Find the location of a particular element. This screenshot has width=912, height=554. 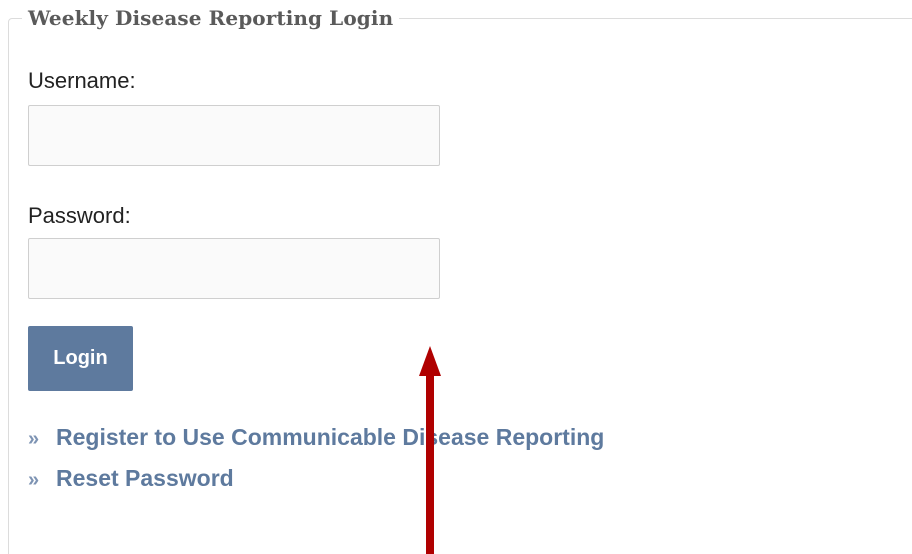

arrow-shaft is located at coordinates (430, 463).